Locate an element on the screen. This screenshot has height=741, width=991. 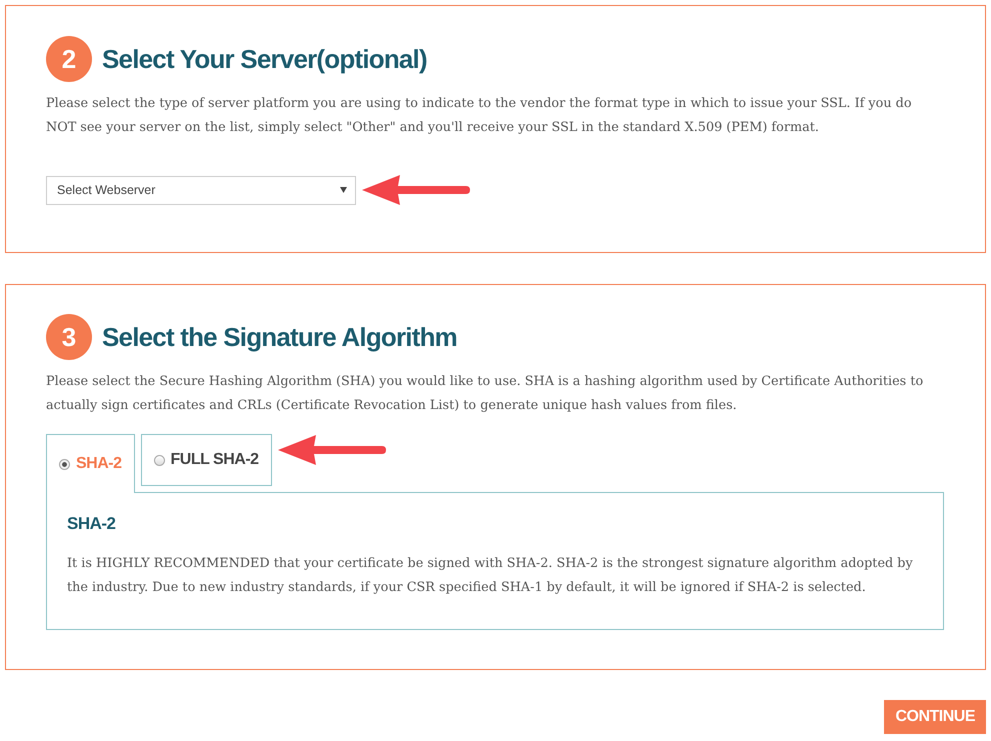
section-title: Select the Signature Algorithm is located at coordinates (279, 337).